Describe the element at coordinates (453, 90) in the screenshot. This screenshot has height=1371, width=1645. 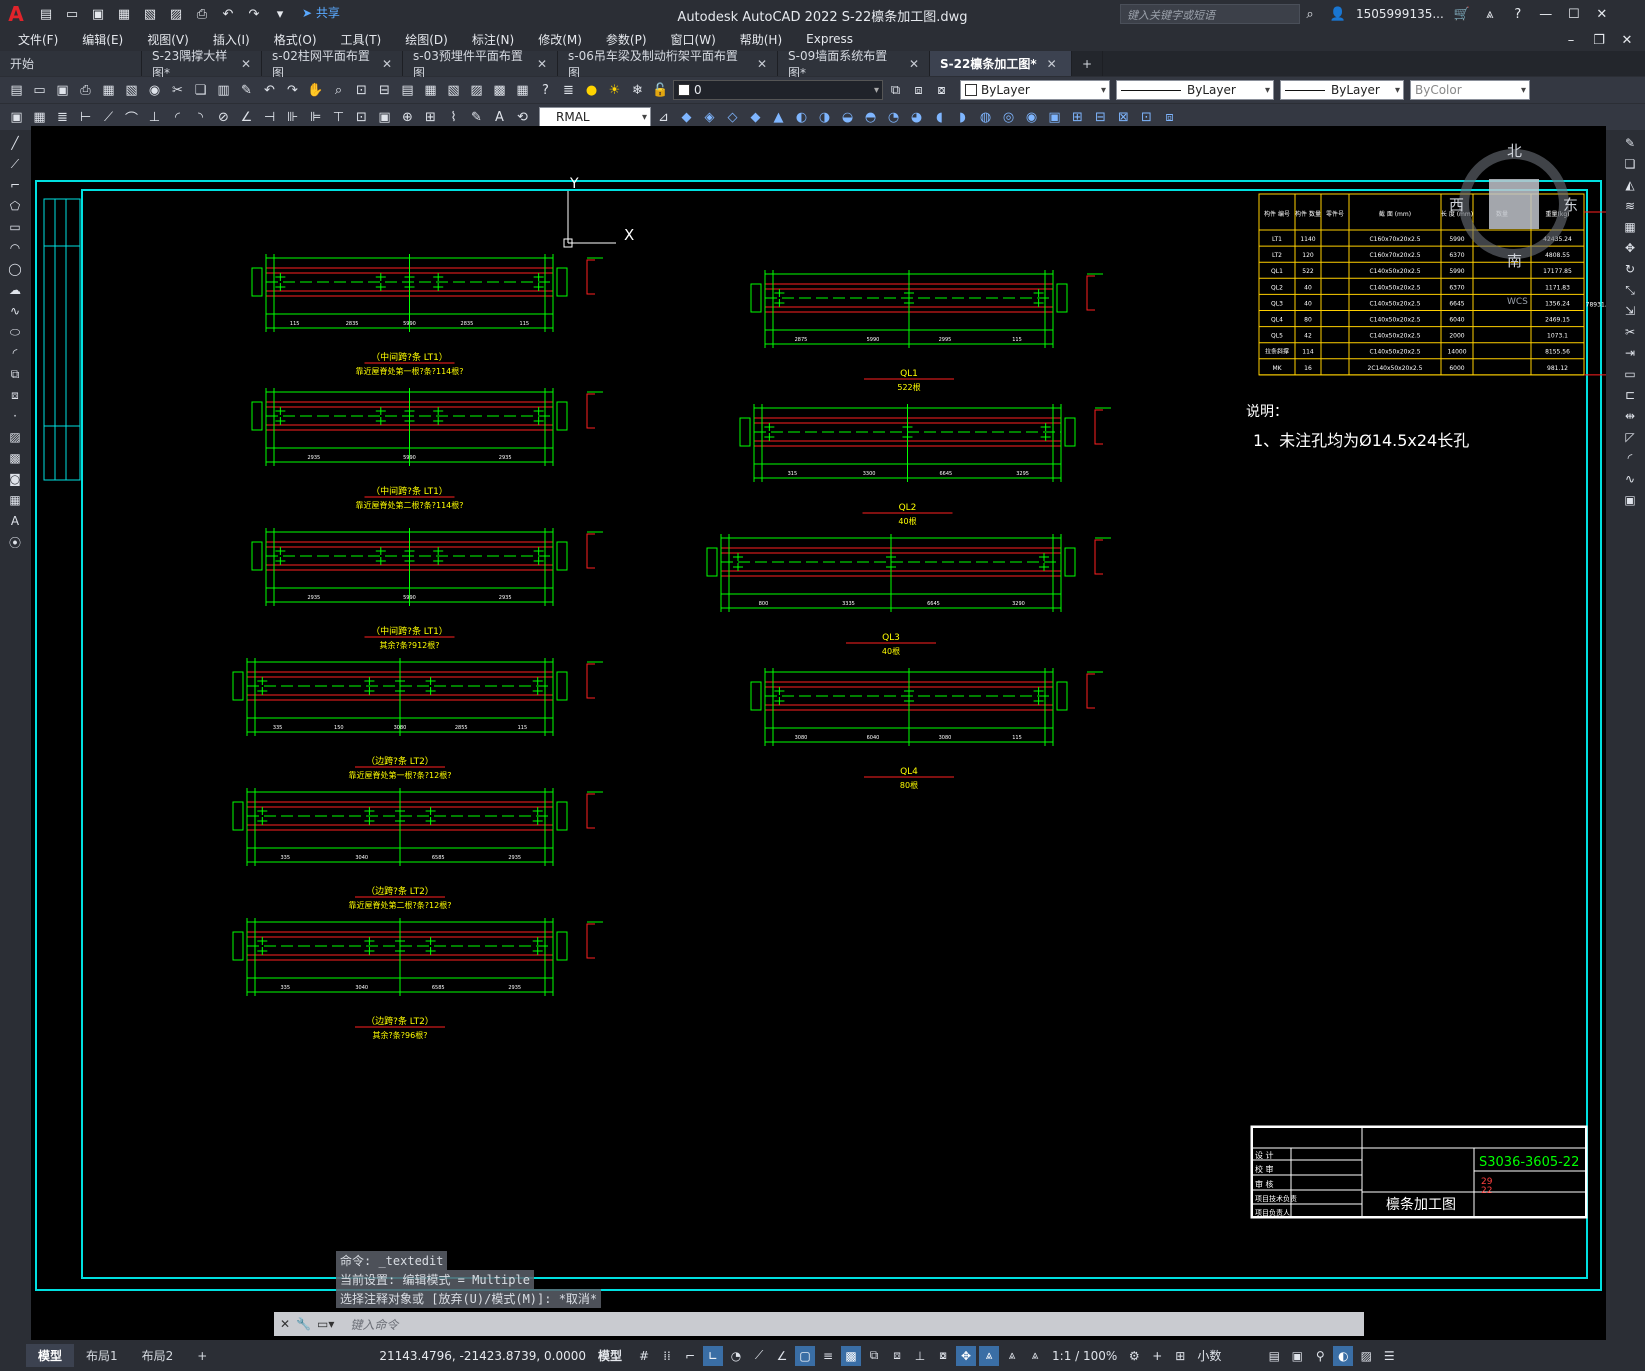
I see `tool-palette-icon: ▧` at that location.